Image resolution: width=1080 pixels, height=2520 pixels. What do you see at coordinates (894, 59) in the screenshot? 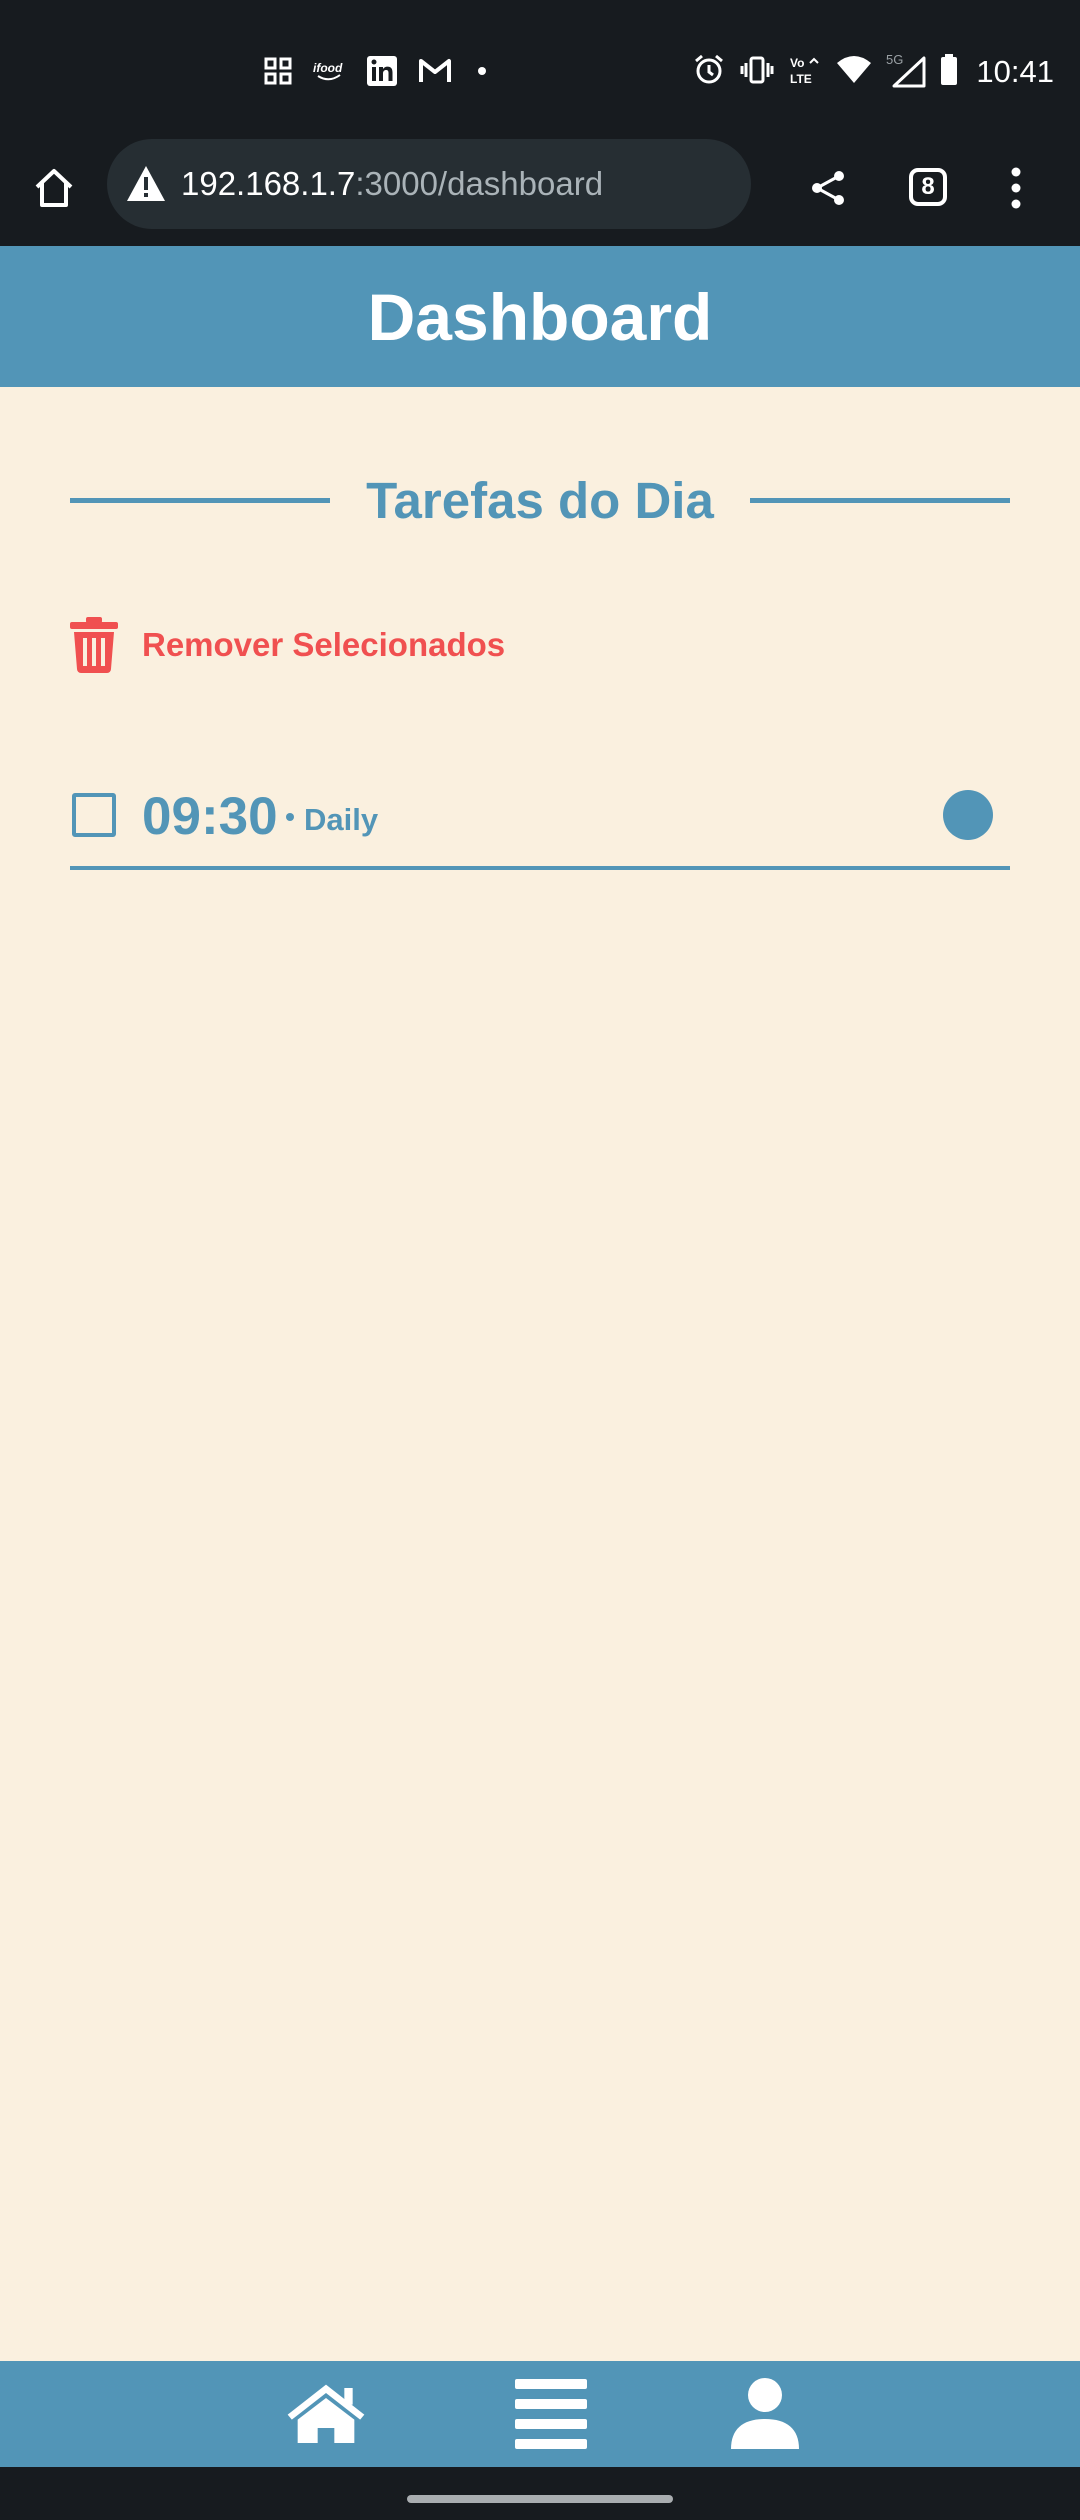
I see `network-type-label: 5G` at bounding box center [894, 59].